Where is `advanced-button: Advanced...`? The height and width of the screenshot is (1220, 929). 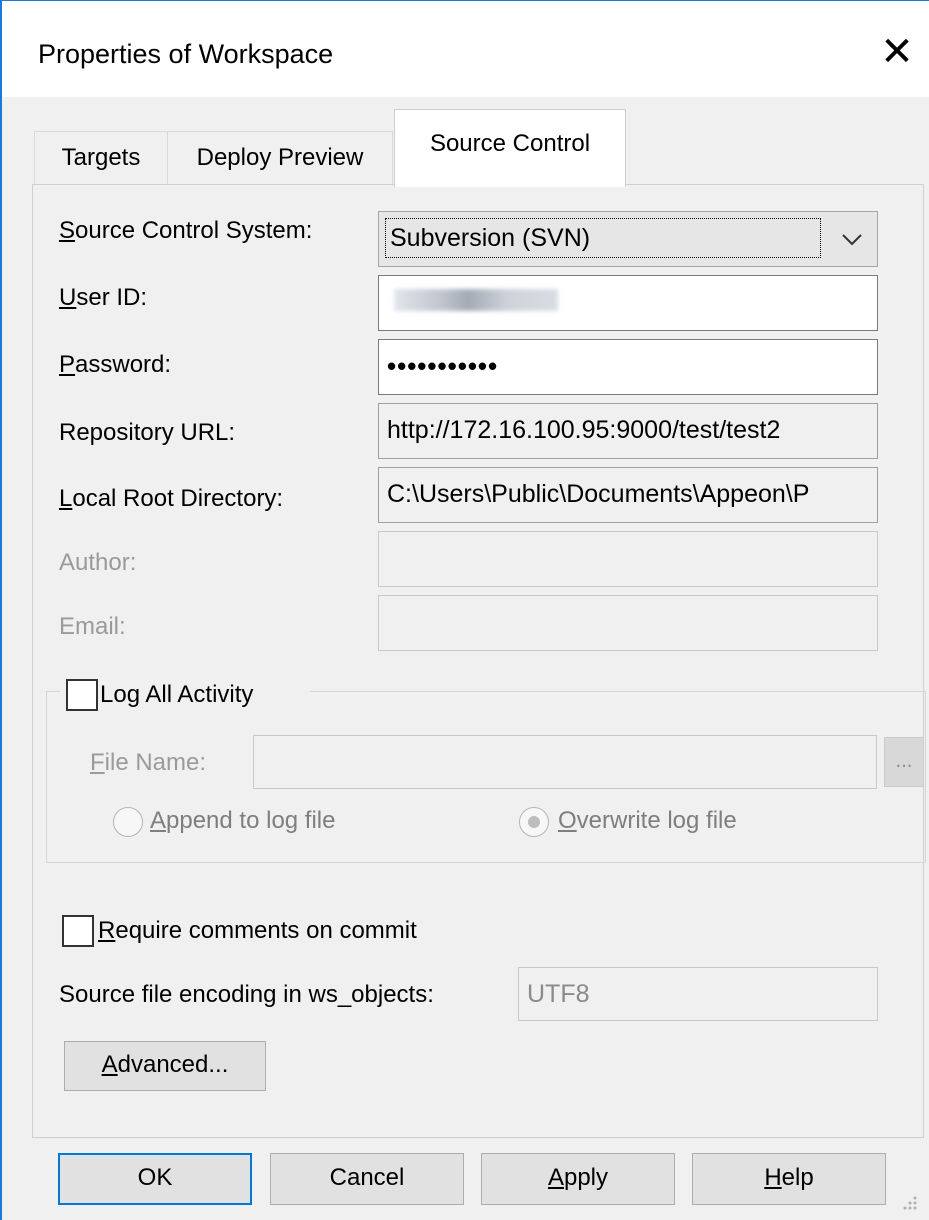 advanced-button: Advanced... is located at coordinates (165, 1066).